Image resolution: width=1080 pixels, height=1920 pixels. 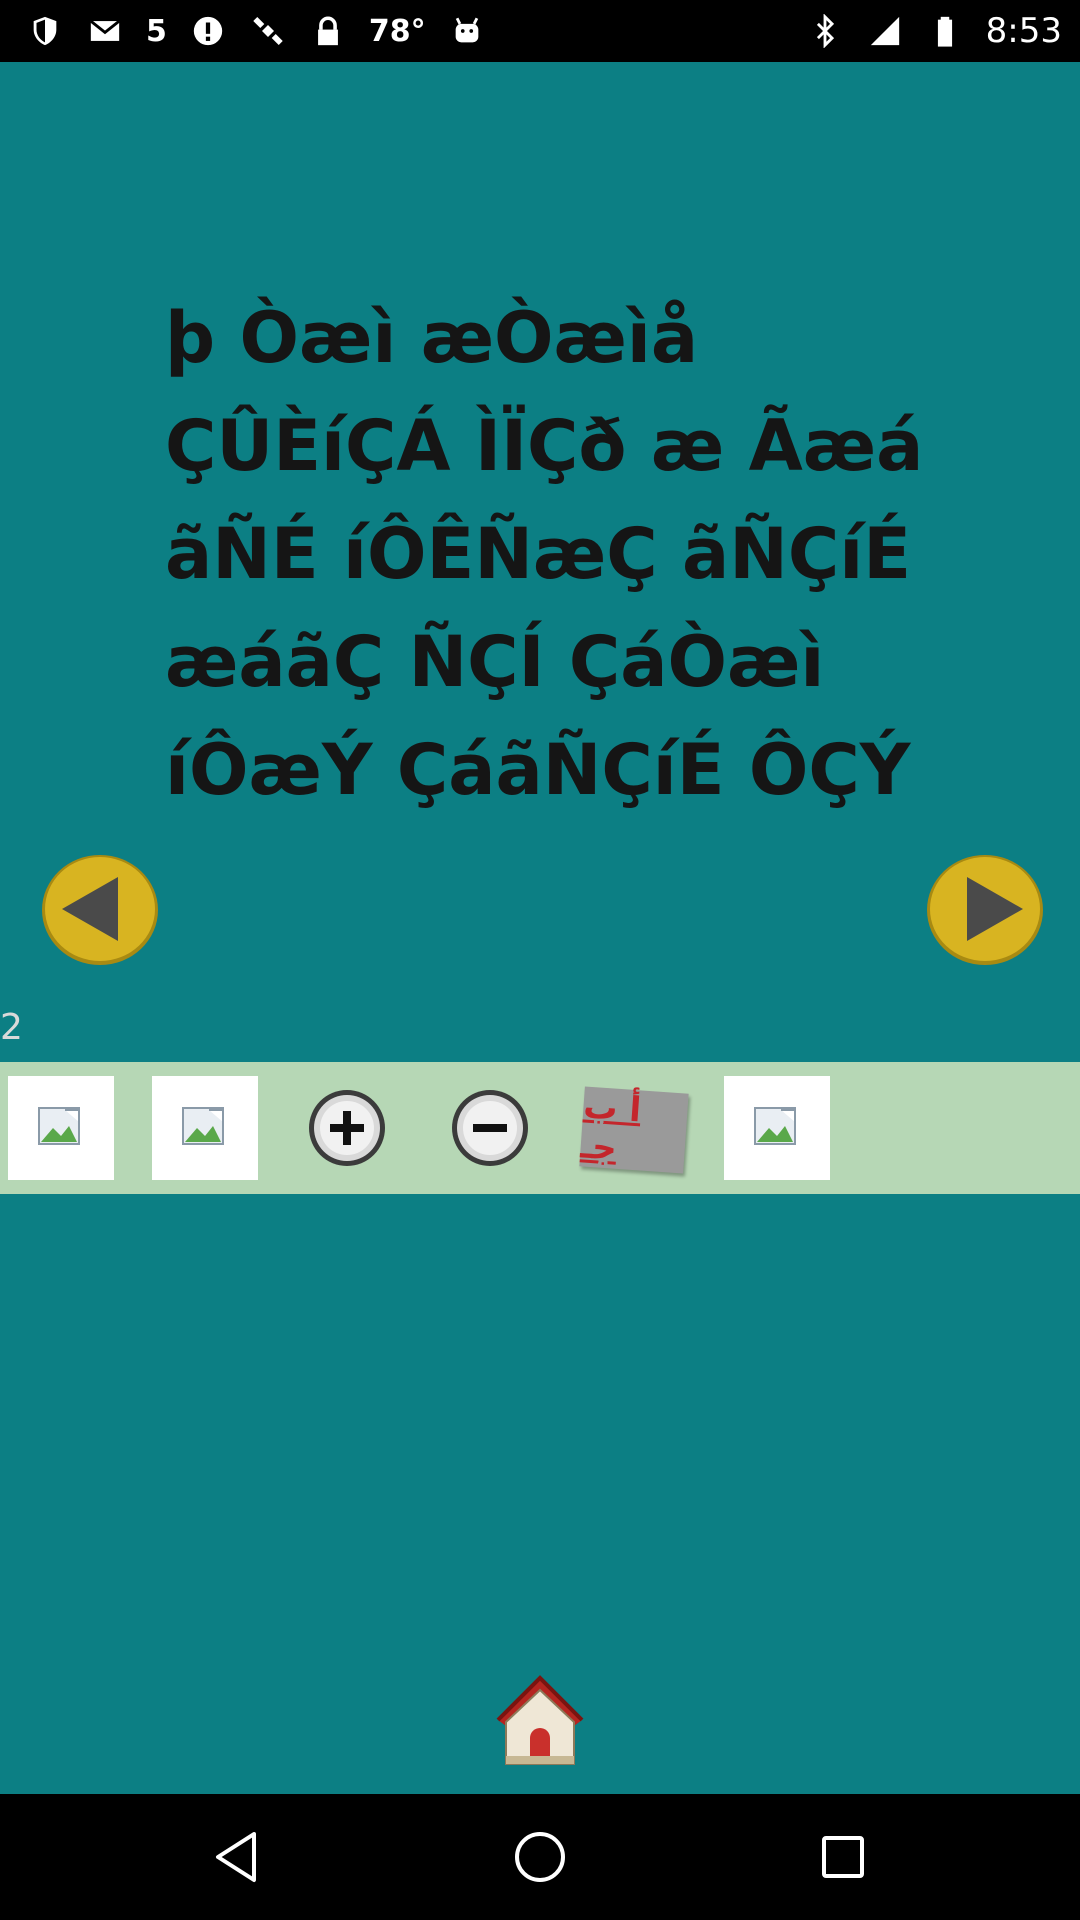 What do you see at coordinates (432, 338) in the screenshot?
I see `story-line: þ Òæì æÒæìå` at bounding box center [432, 338].